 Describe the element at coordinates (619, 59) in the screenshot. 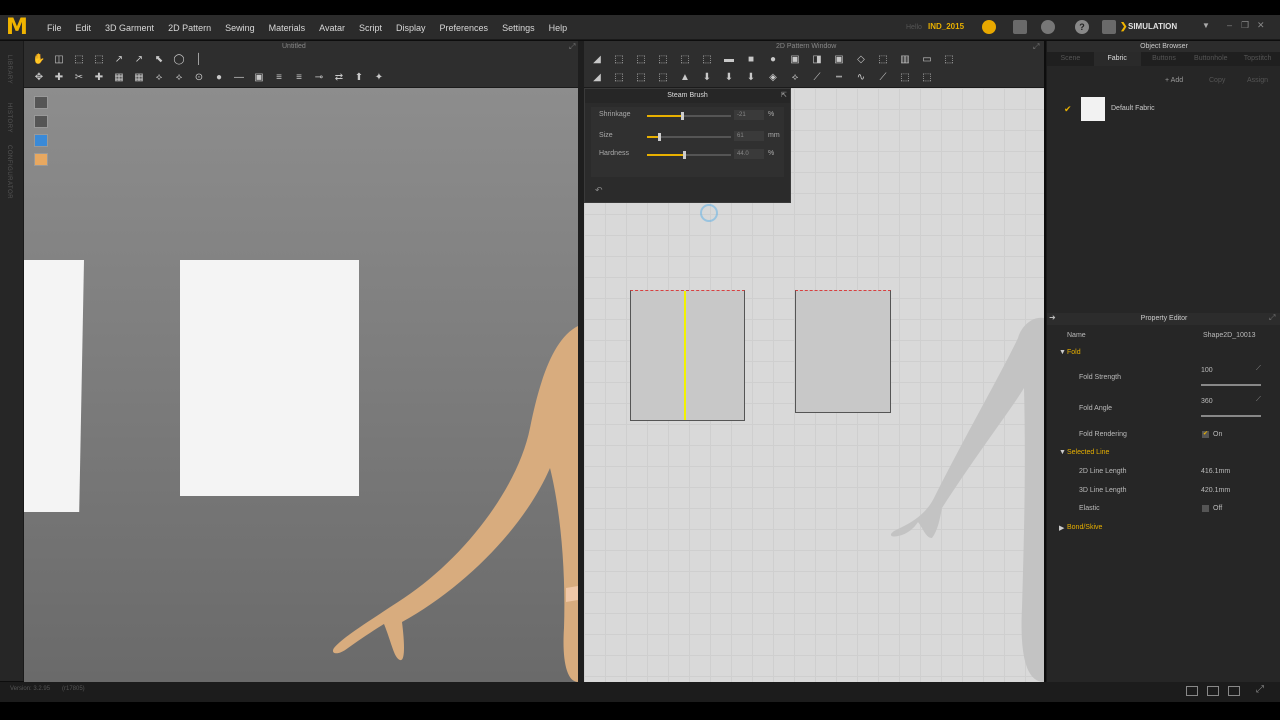

I see `2d-tool-0-1-icon: ⬚` at that location.